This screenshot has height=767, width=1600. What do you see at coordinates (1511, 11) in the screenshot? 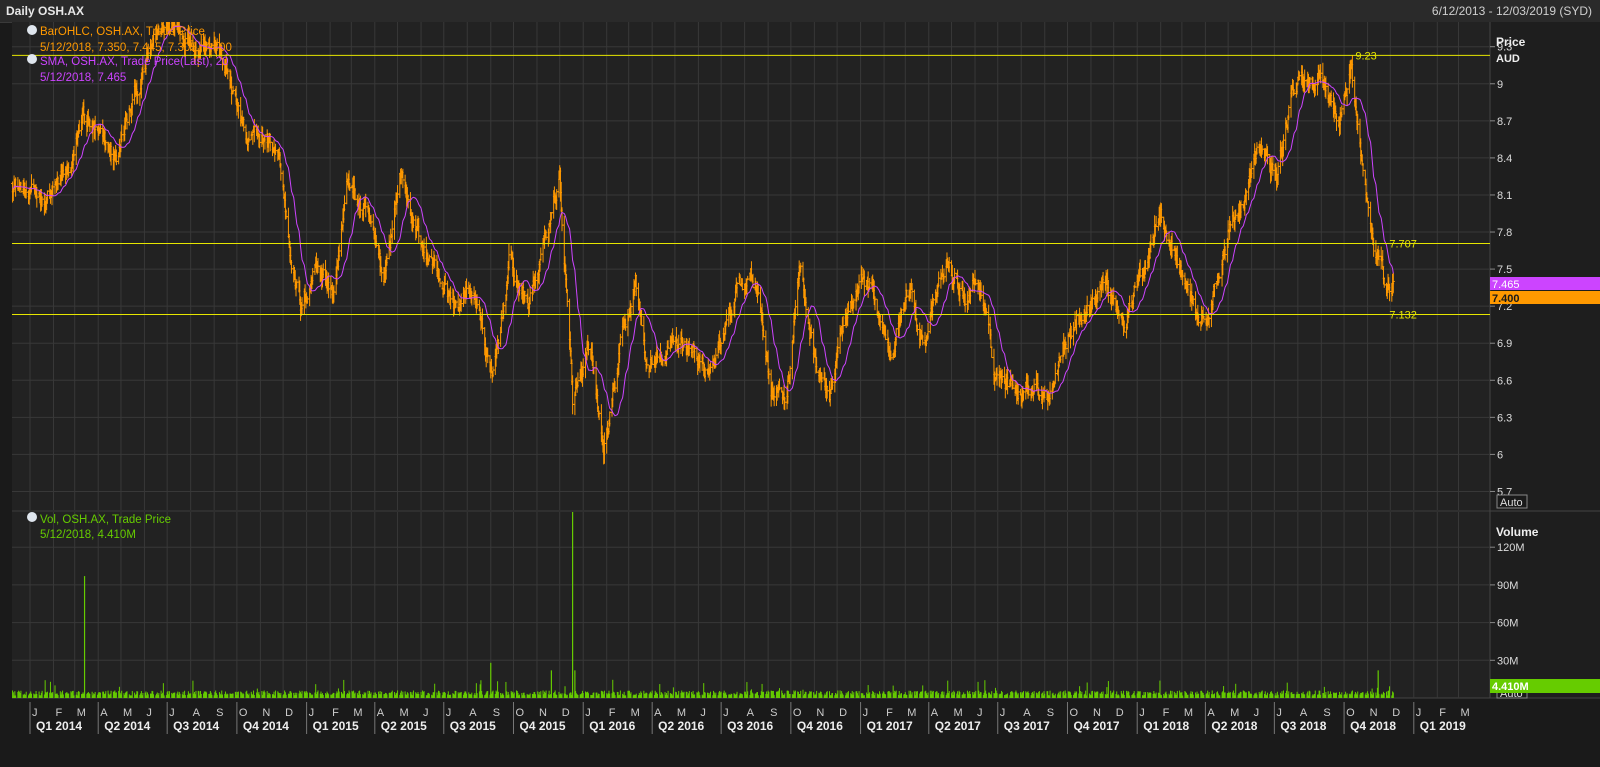
I see `date-range: 6/12/2013 - 12/03/2019 (SYD)` at bounding box center [1511, 11].